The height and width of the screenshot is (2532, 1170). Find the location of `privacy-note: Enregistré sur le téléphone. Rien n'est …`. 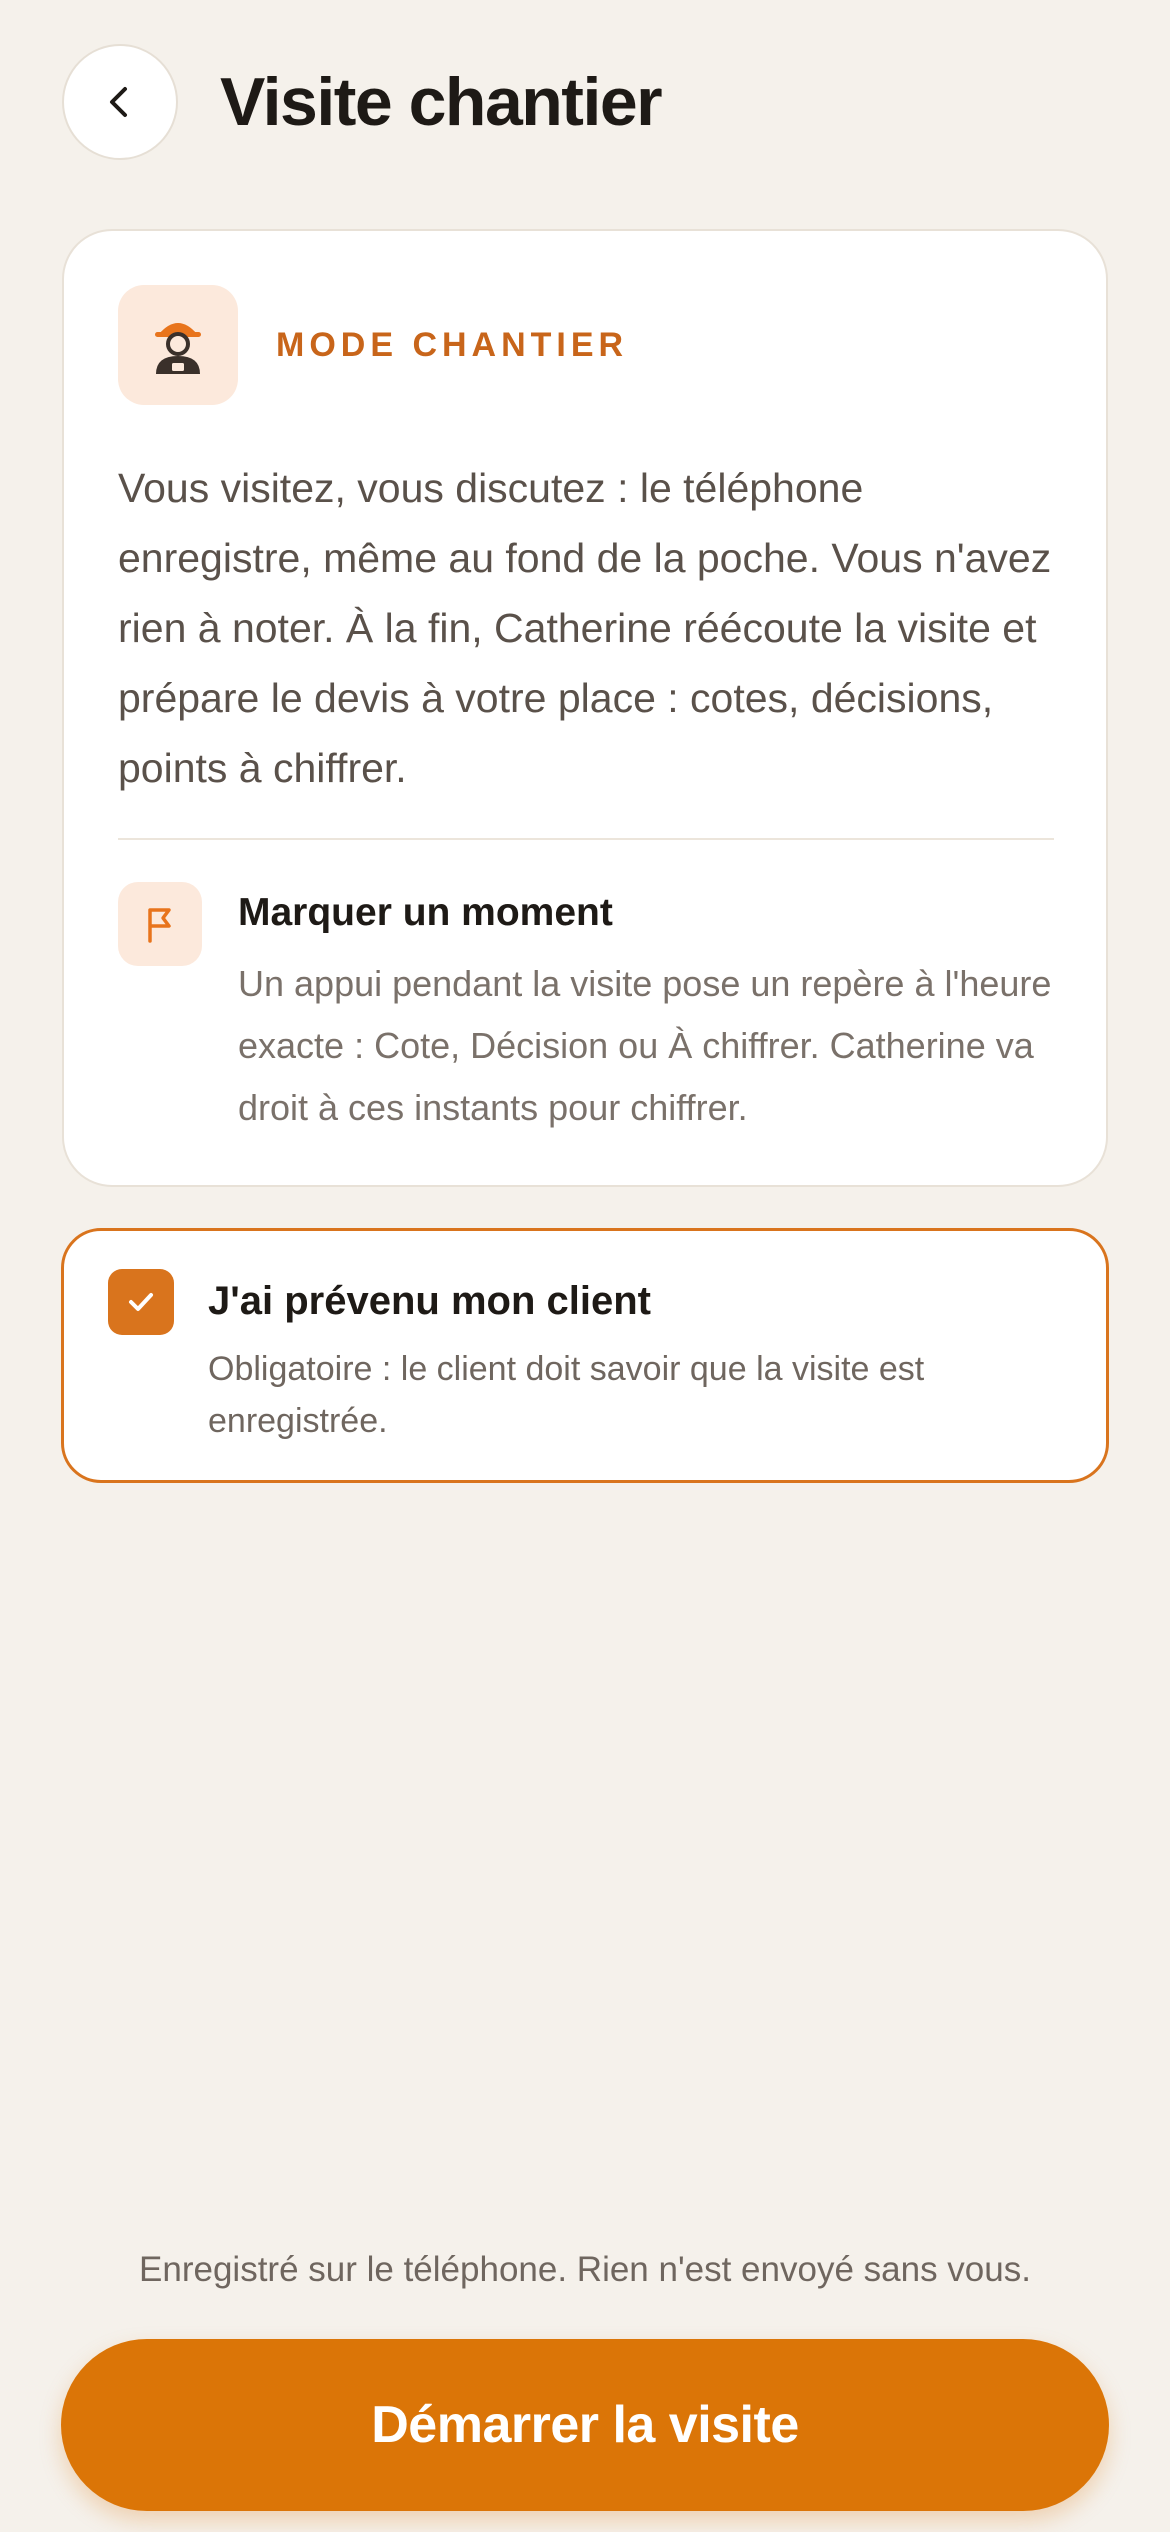

privacy-note: Enregistré sur le téléphone. Rien n'est … is located at coordinates (585, 2269).